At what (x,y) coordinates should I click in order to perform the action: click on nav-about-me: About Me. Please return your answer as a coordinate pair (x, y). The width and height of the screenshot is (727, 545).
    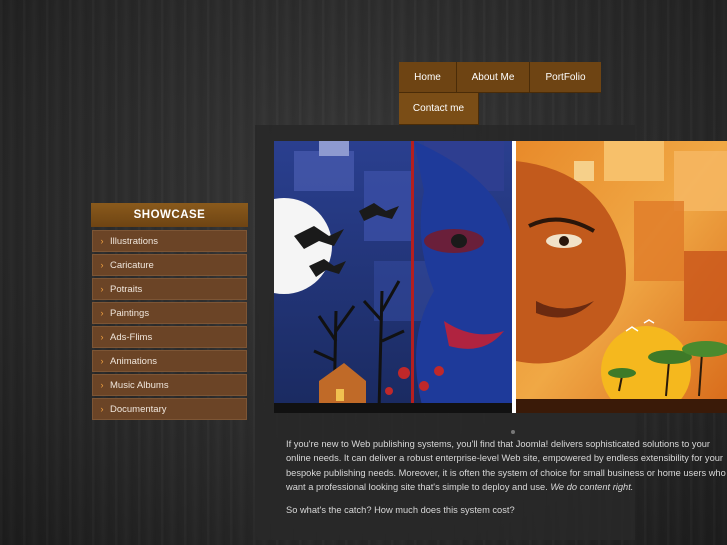
    Looking at the image, I should click on (493, 77).